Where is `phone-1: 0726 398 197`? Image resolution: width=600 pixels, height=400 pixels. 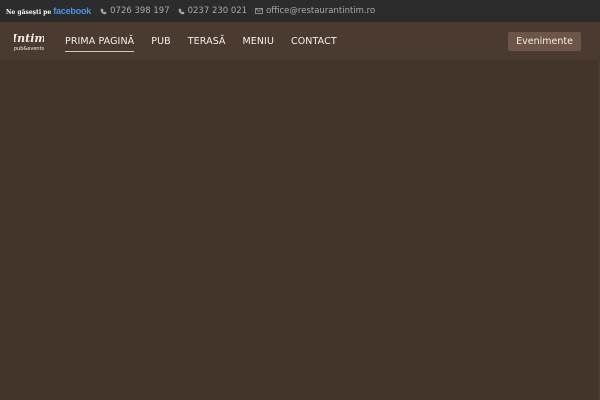 phone-1: 0726 398 197 is located at coordinates (135, 11).